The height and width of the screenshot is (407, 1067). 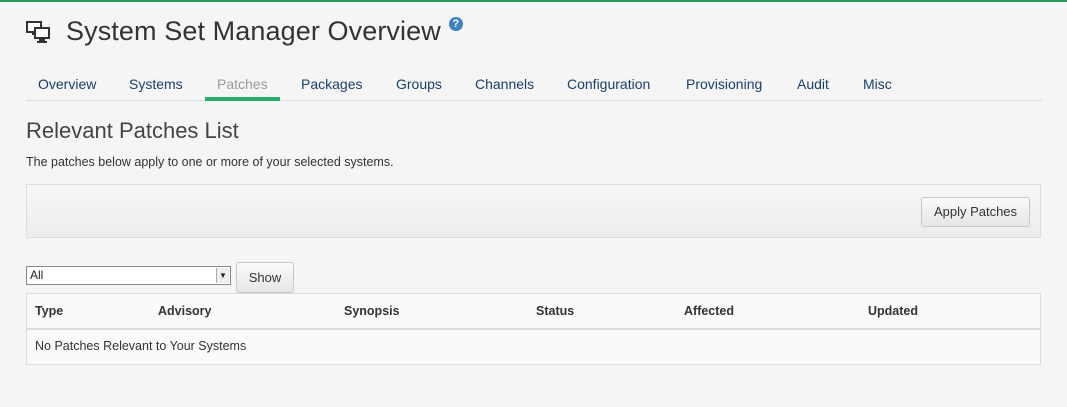 What do you see at coordinates (877, 86) in the screenshot?
I see `tab-misc: Misc` at bounding box center [877, 86].